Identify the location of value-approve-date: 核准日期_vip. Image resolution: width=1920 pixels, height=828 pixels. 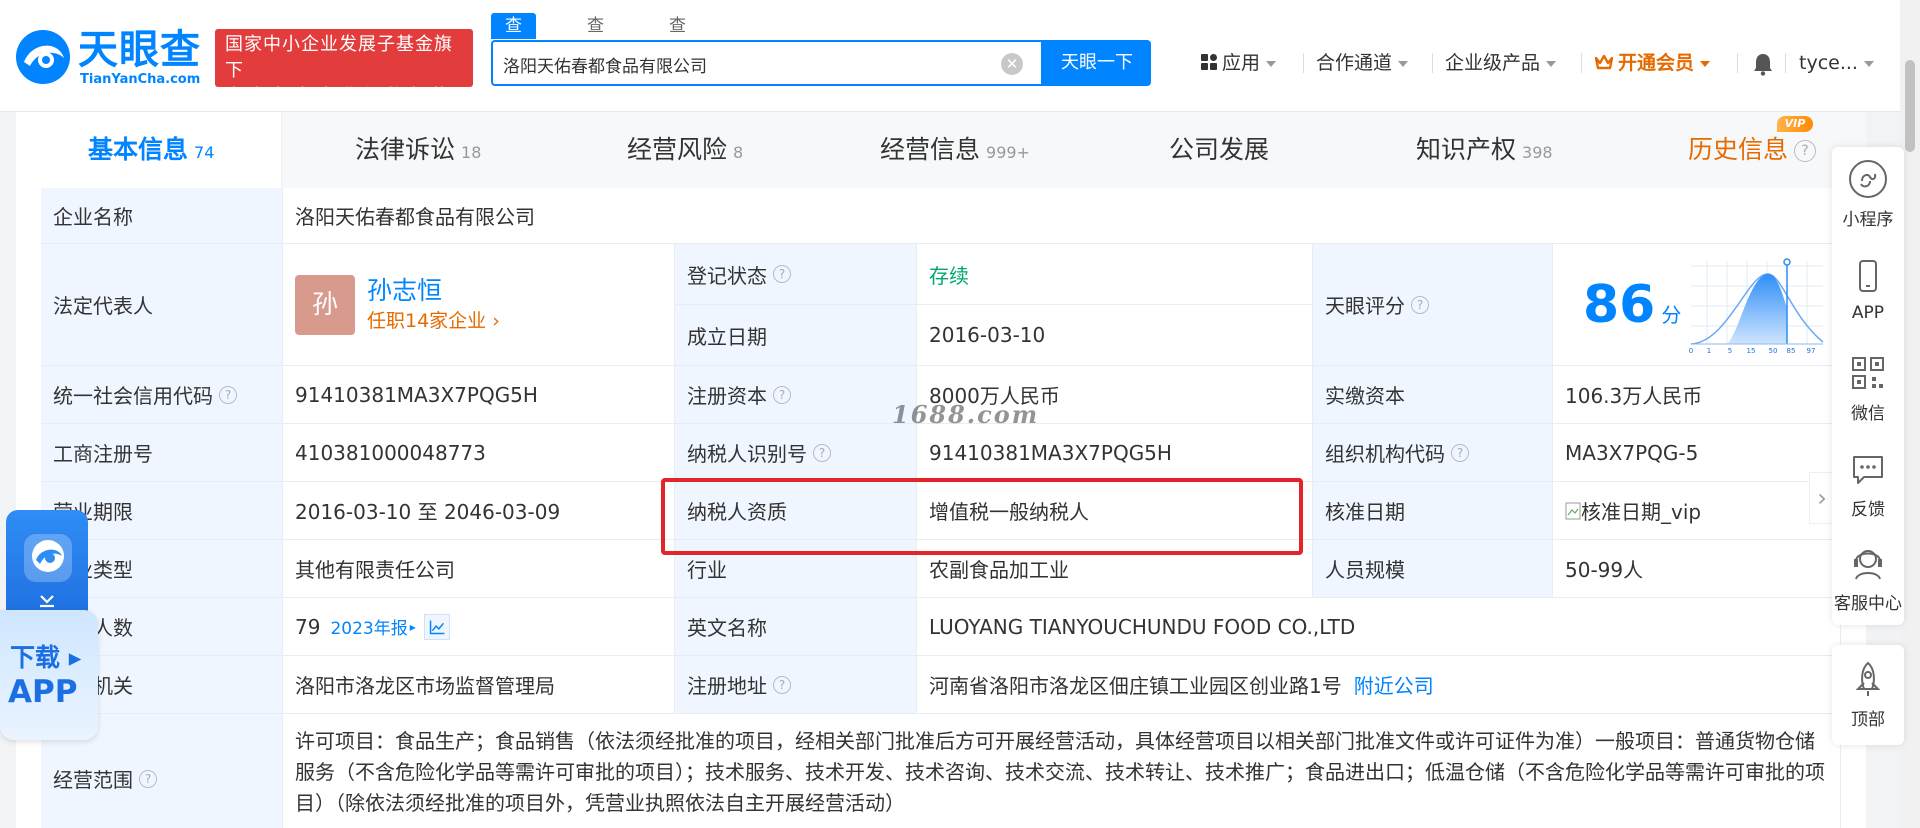
(1697, 511).